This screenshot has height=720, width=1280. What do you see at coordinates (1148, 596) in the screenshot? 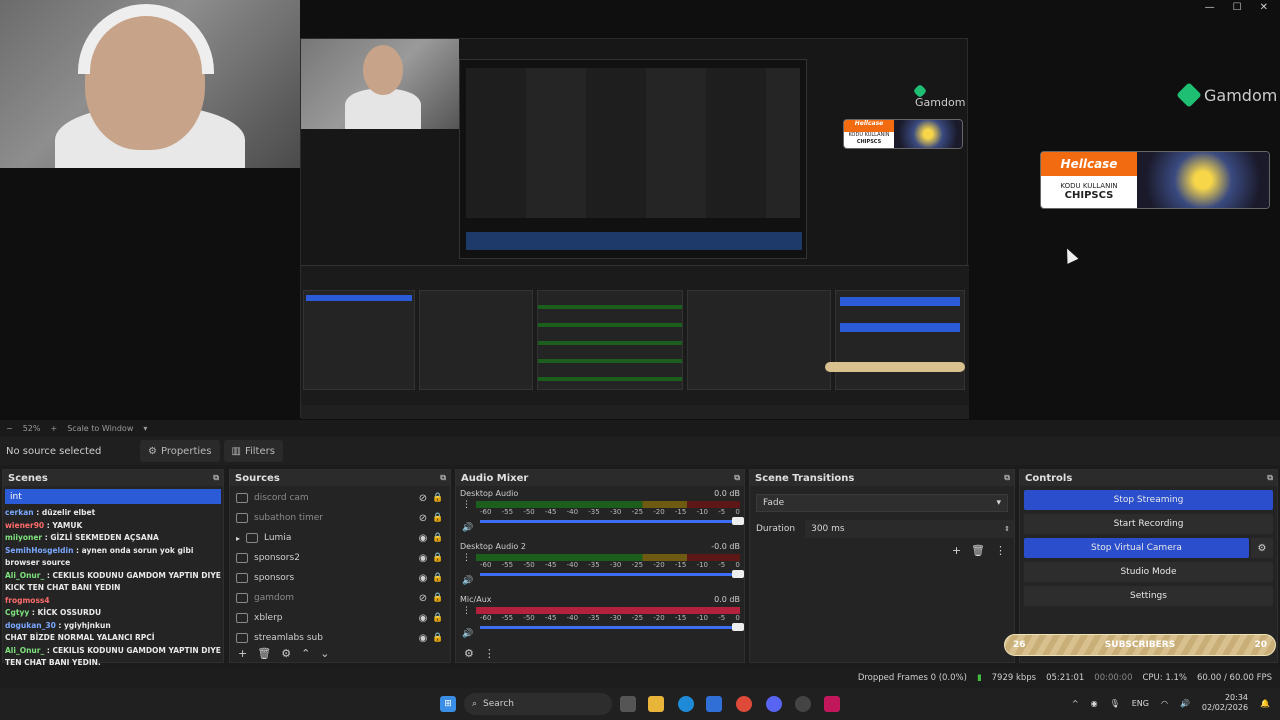
I see `settings-button: Settings` at bounding box center [1148, 596].